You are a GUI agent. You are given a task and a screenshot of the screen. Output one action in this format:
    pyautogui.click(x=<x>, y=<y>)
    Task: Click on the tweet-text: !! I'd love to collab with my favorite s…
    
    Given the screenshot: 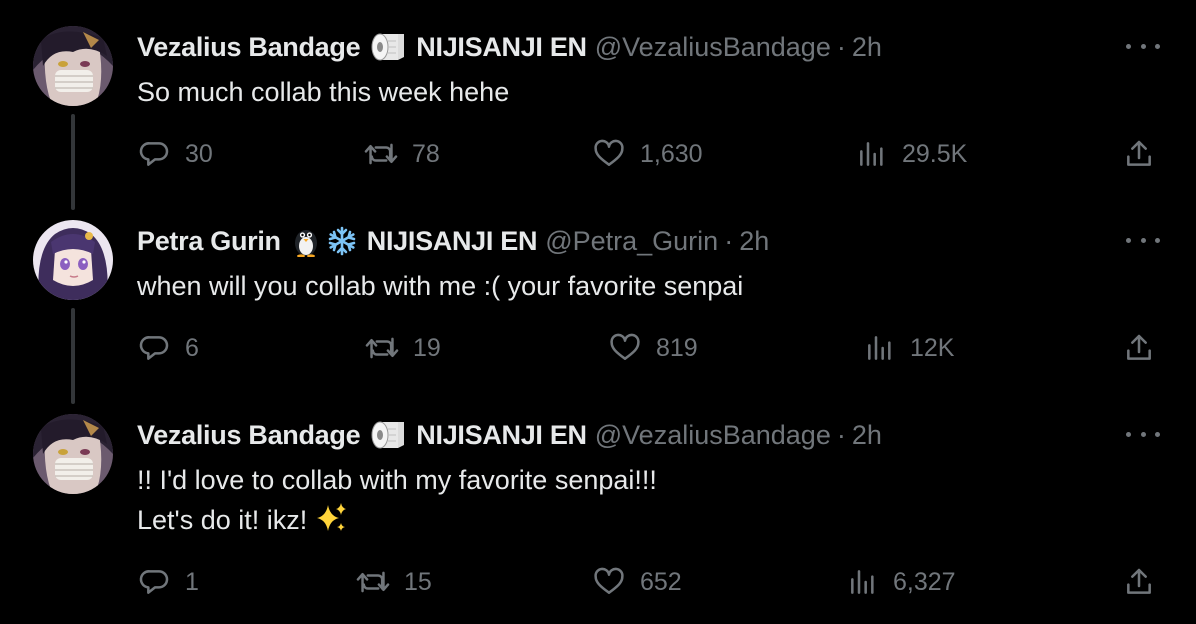 What is the action you would take?
    pyautogui.click(x=397, y=503)
    